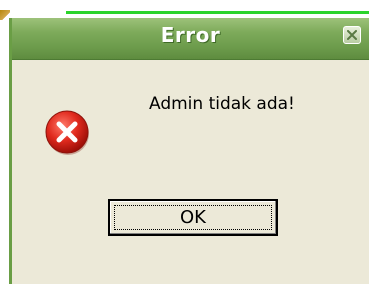 The width and height of the screenshot is (369, 284). I want to click on ok-button: OK, so click(193, 217).